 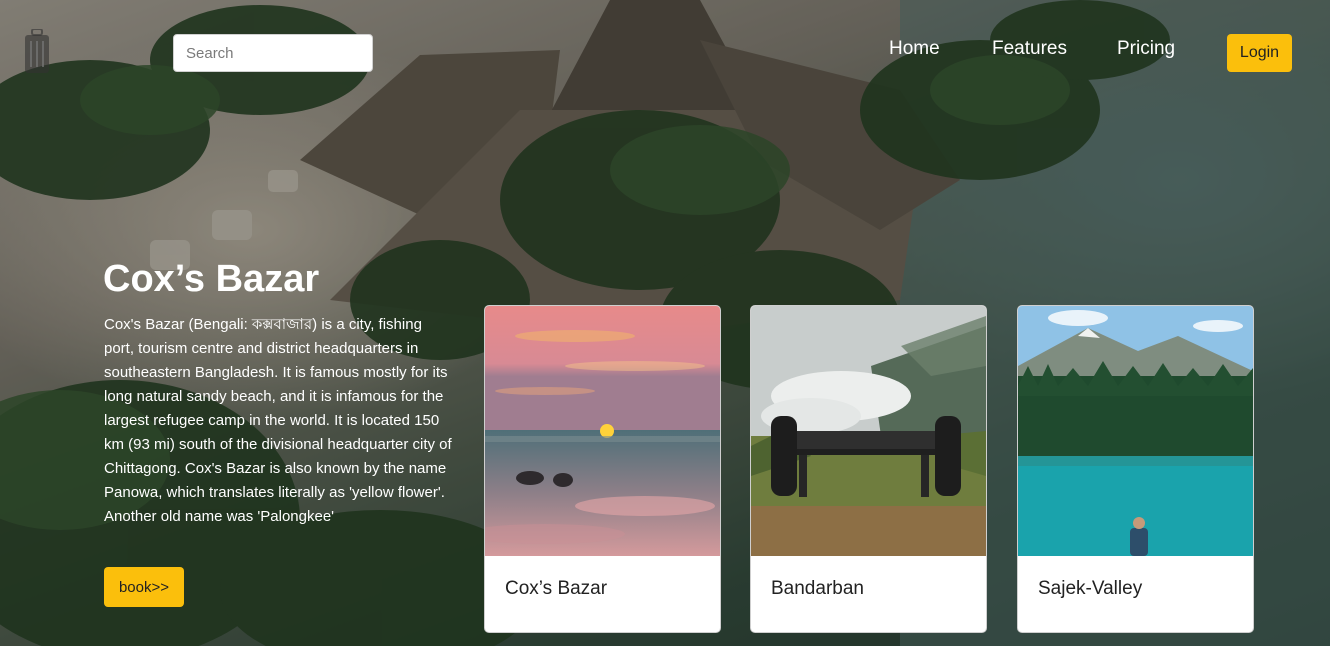 What do you see at coordinates (1259, 53) in the screenshot?
I see `login-button: Login` at bounding box center [1259, 53].